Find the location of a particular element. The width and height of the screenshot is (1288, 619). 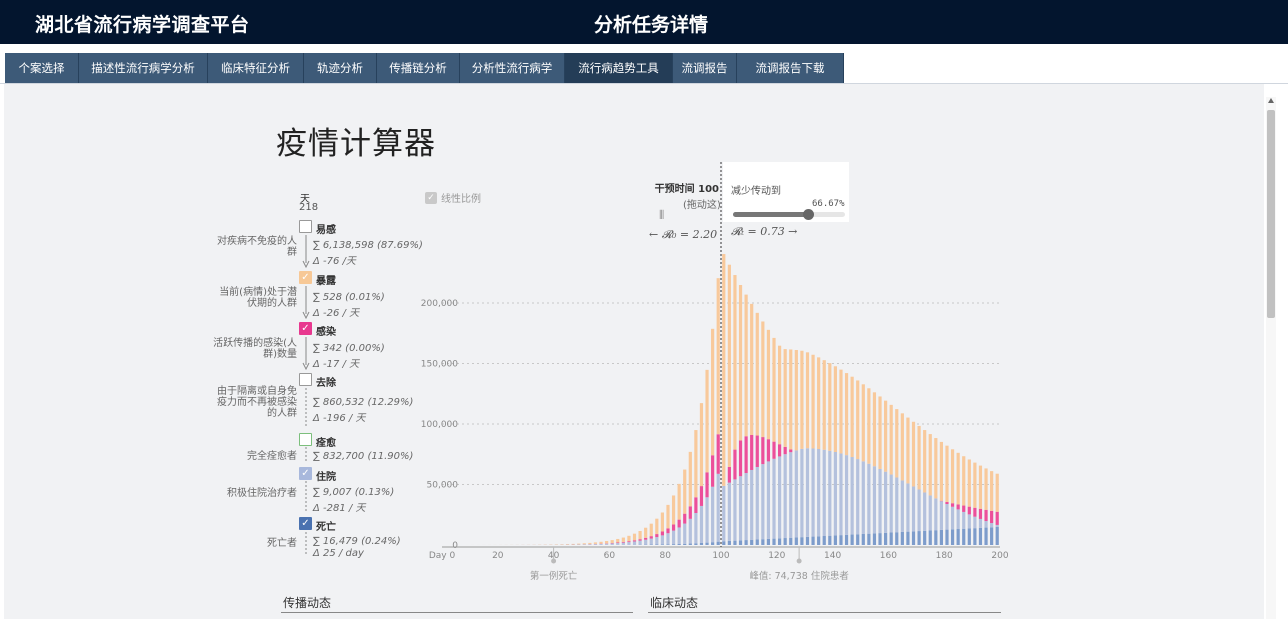

checkbox-exposed: ✓ is located at coordinates (305, 277).